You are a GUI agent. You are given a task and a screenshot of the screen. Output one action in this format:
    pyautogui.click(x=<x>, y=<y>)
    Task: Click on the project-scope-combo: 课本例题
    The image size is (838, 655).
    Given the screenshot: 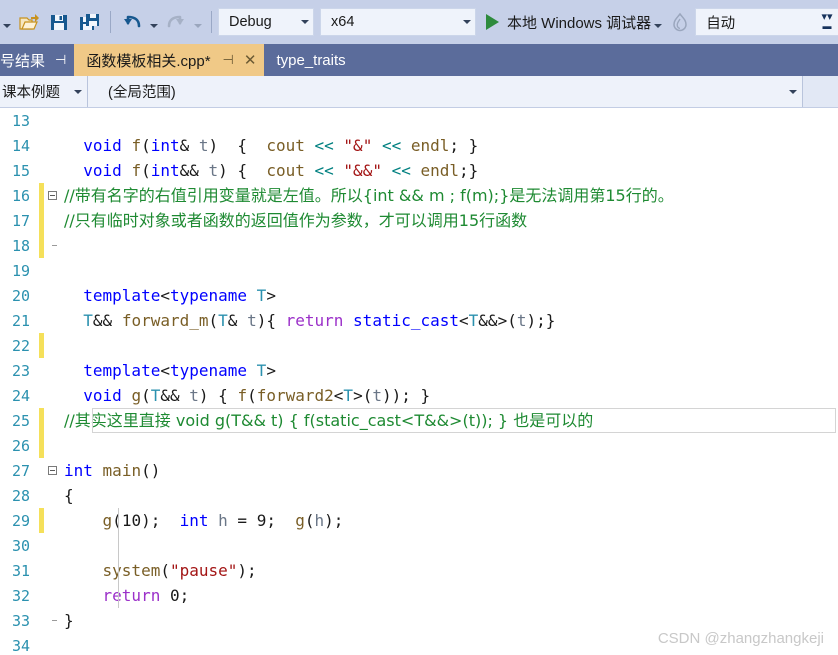 What is the action you would take?
    pyautogui.click(x=44, y=91)
    